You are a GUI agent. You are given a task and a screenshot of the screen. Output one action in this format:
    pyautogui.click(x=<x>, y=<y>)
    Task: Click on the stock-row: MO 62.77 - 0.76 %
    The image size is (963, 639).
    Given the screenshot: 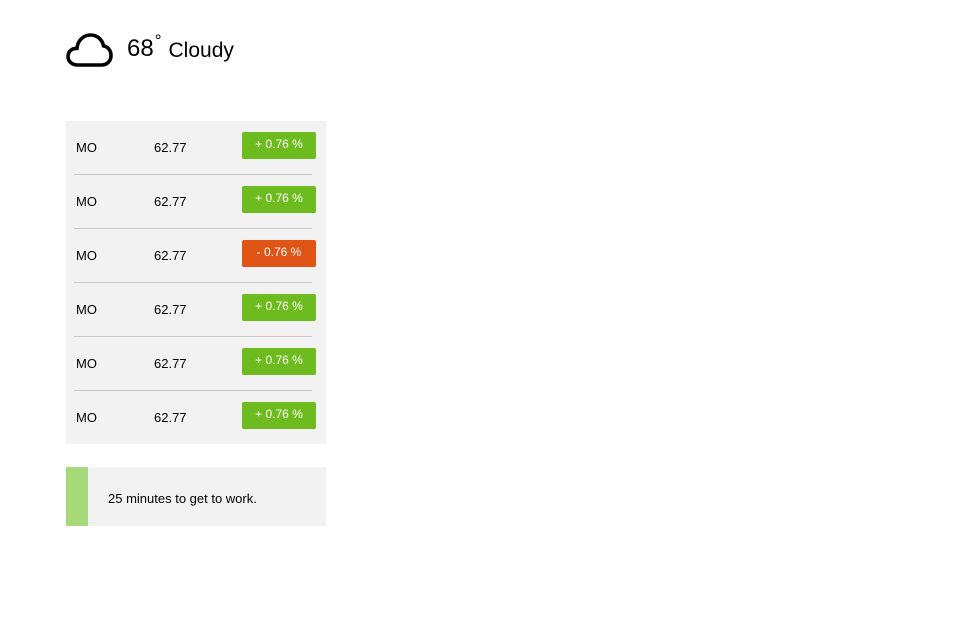 What is the action you would take?
    pyautogui.click(x=196, y=256)
    